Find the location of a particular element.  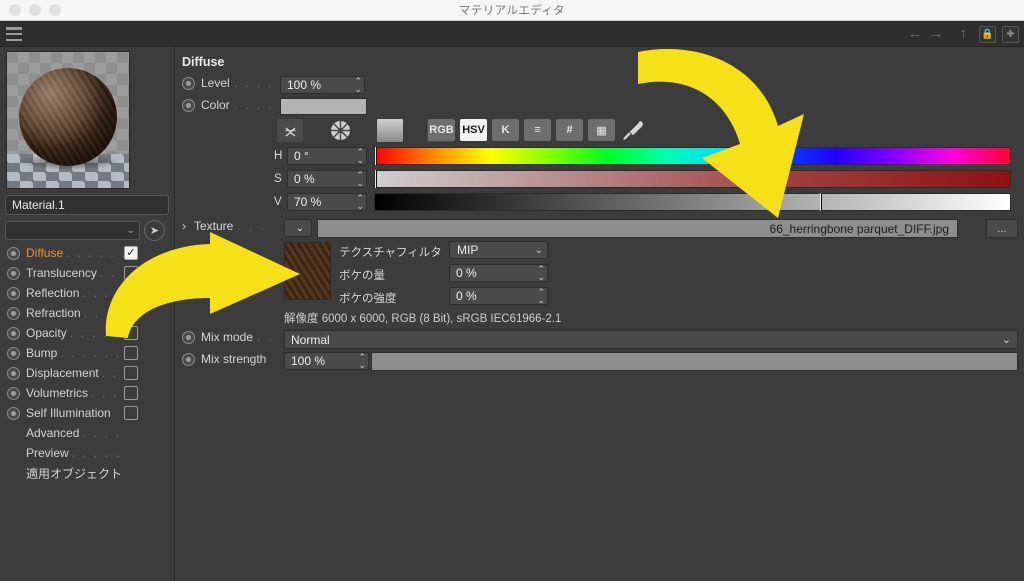

sidebar-item-label: Refraction is located at coordinates (53, 313).